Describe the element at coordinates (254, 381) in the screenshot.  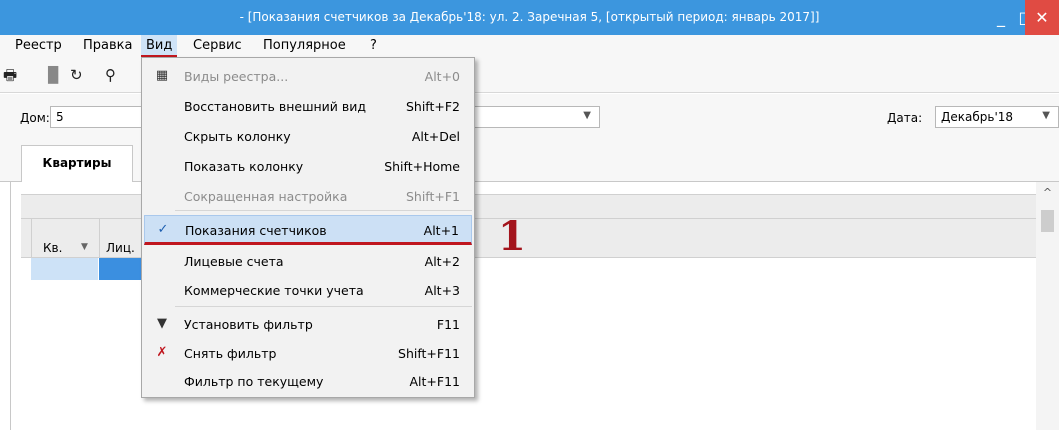
I see `menu-item-label: Фильтр по текущему` at that location.